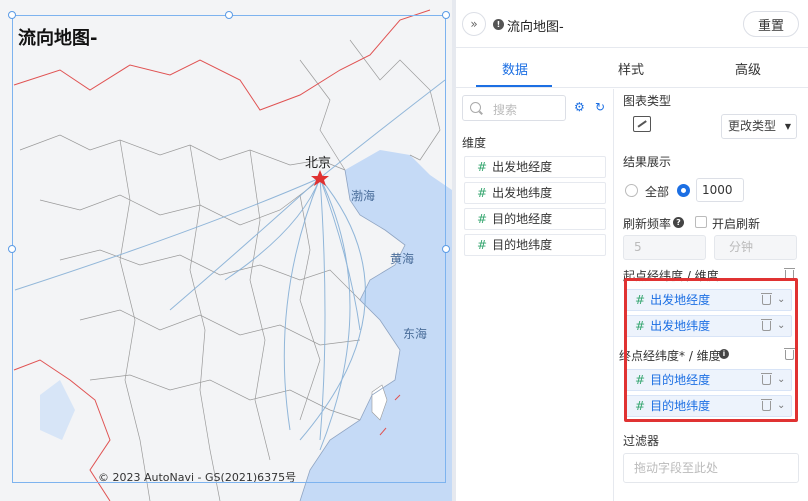 The width and height of the screenshot is (808, 501). What do you see at coordinates (647, 162) in the screenshot?
I see `result-label: 结果展示` at bounding box center [647, 162].